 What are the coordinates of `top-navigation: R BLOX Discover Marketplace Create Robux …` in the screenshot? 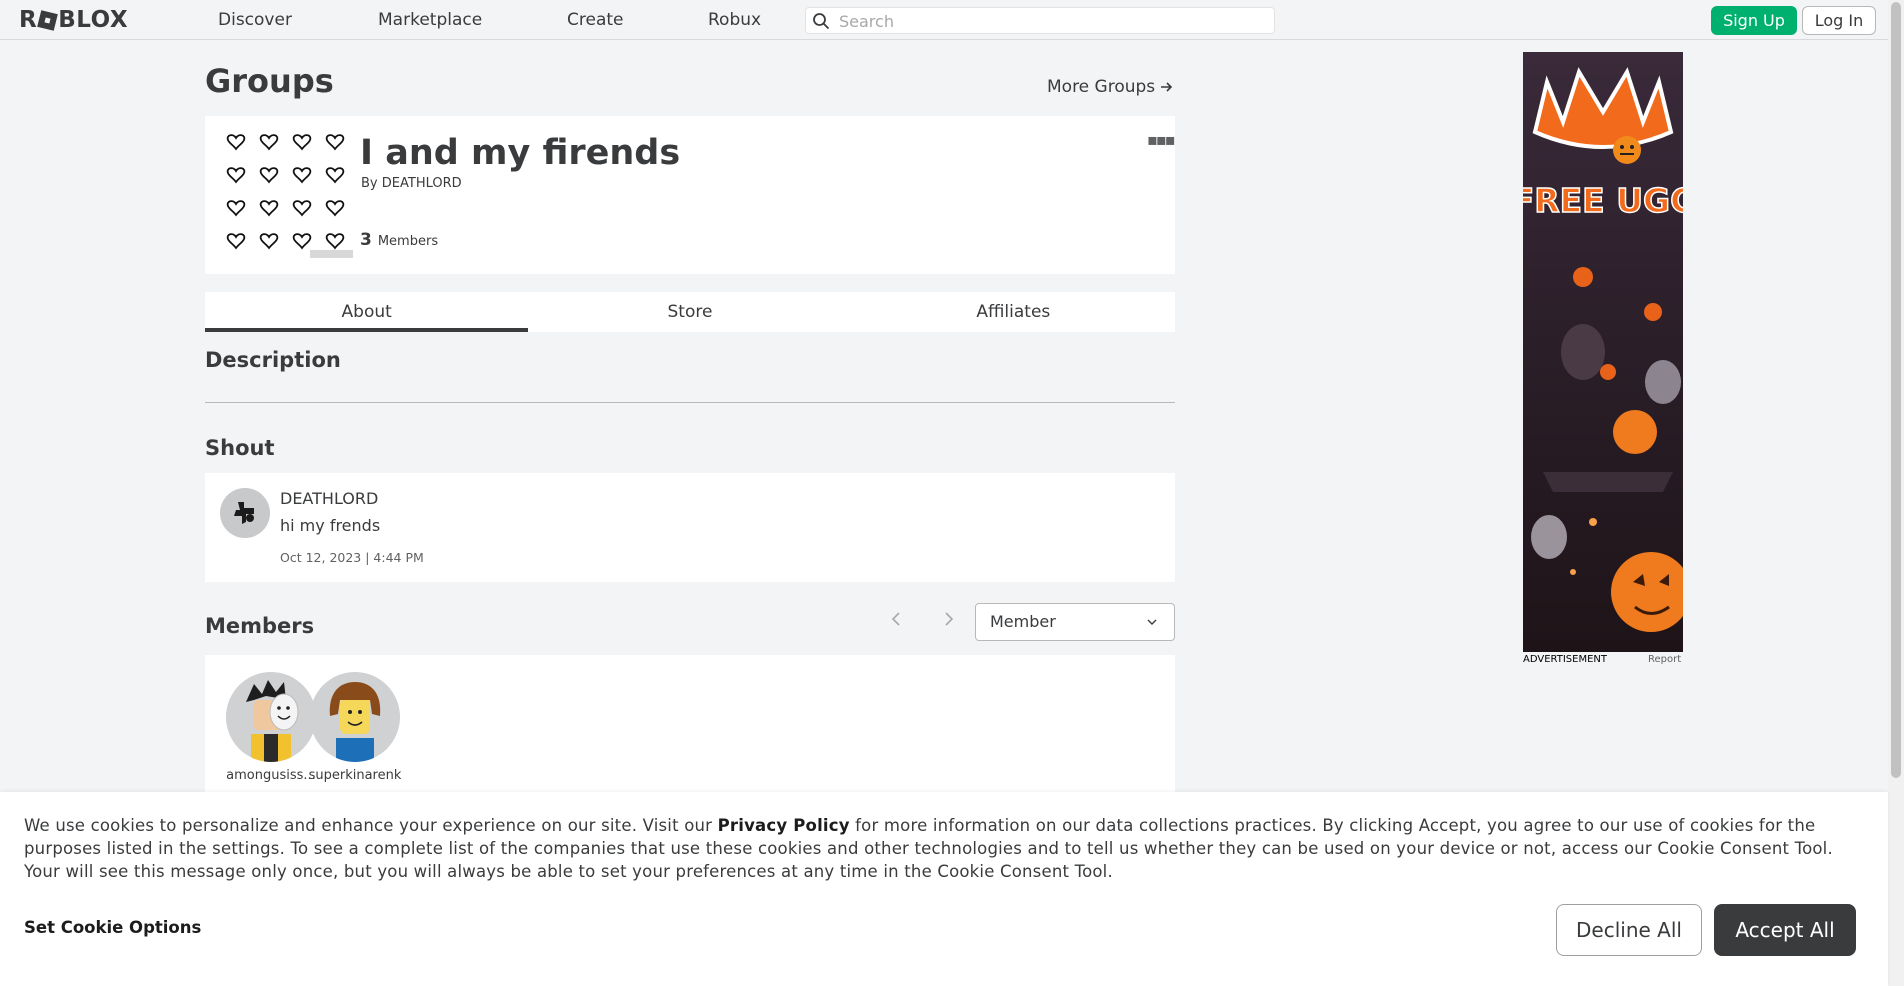 It's located at (944, 20).